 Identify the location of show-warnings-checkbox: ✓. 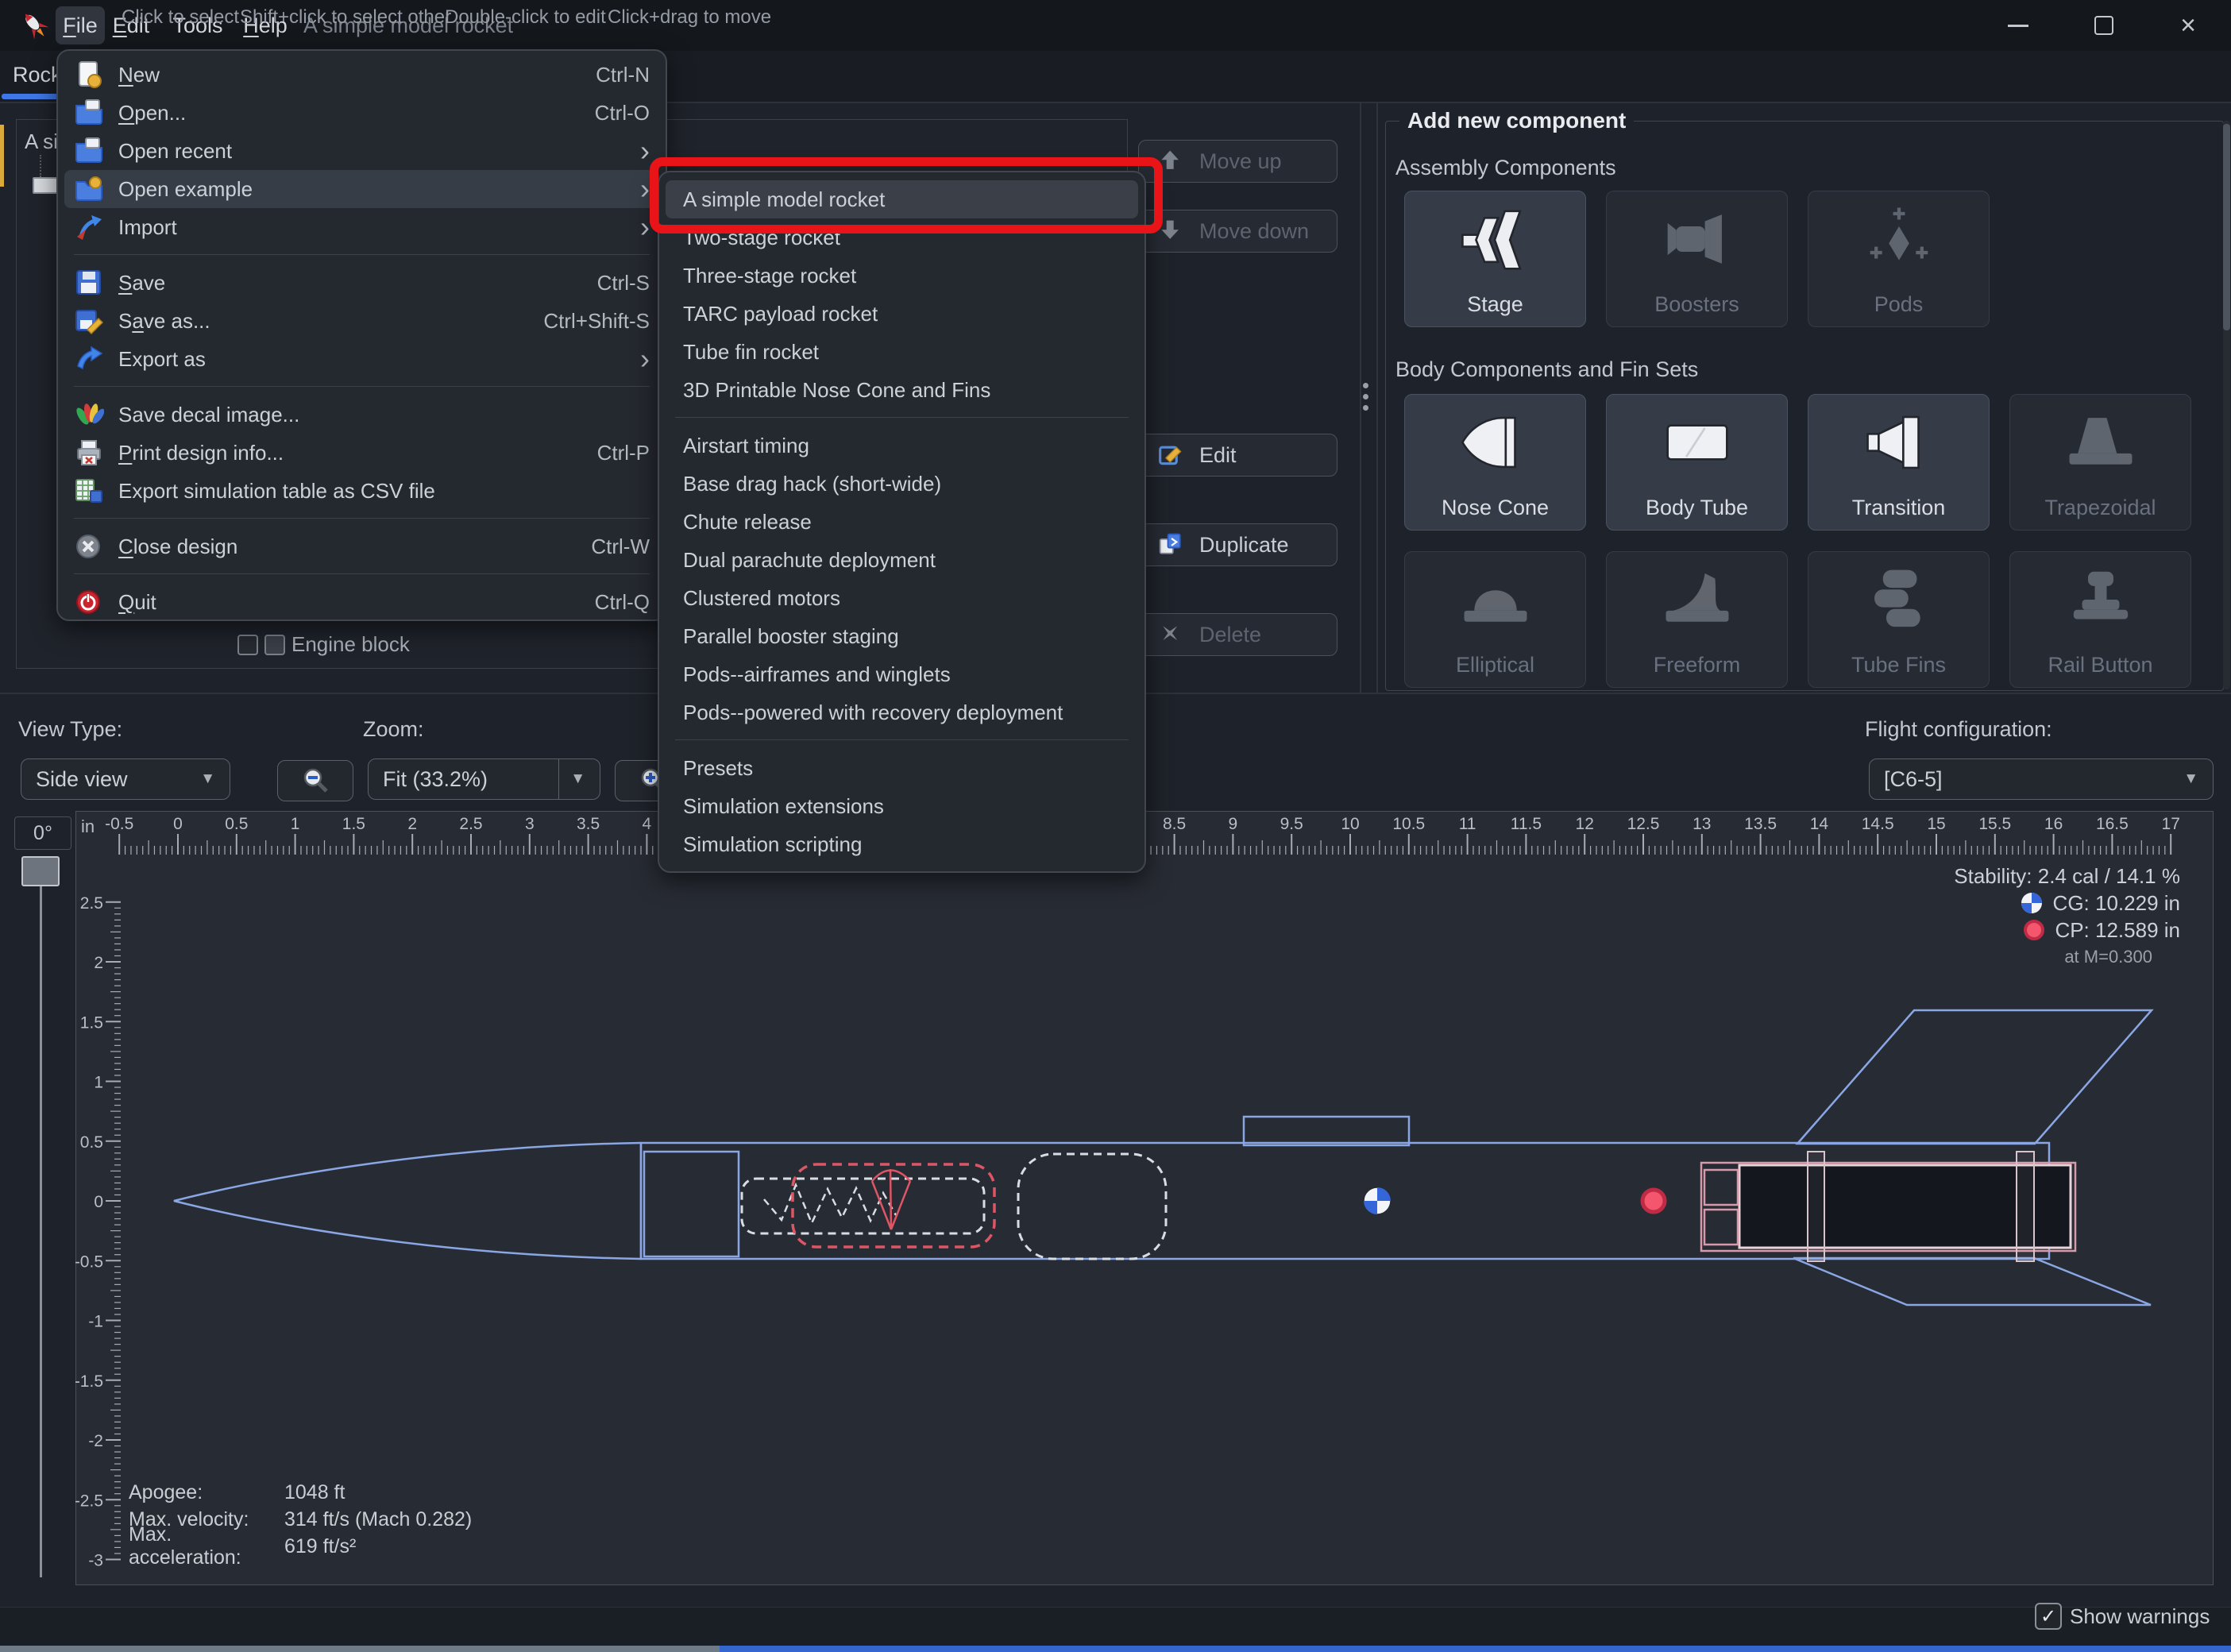
(2048, 1616).